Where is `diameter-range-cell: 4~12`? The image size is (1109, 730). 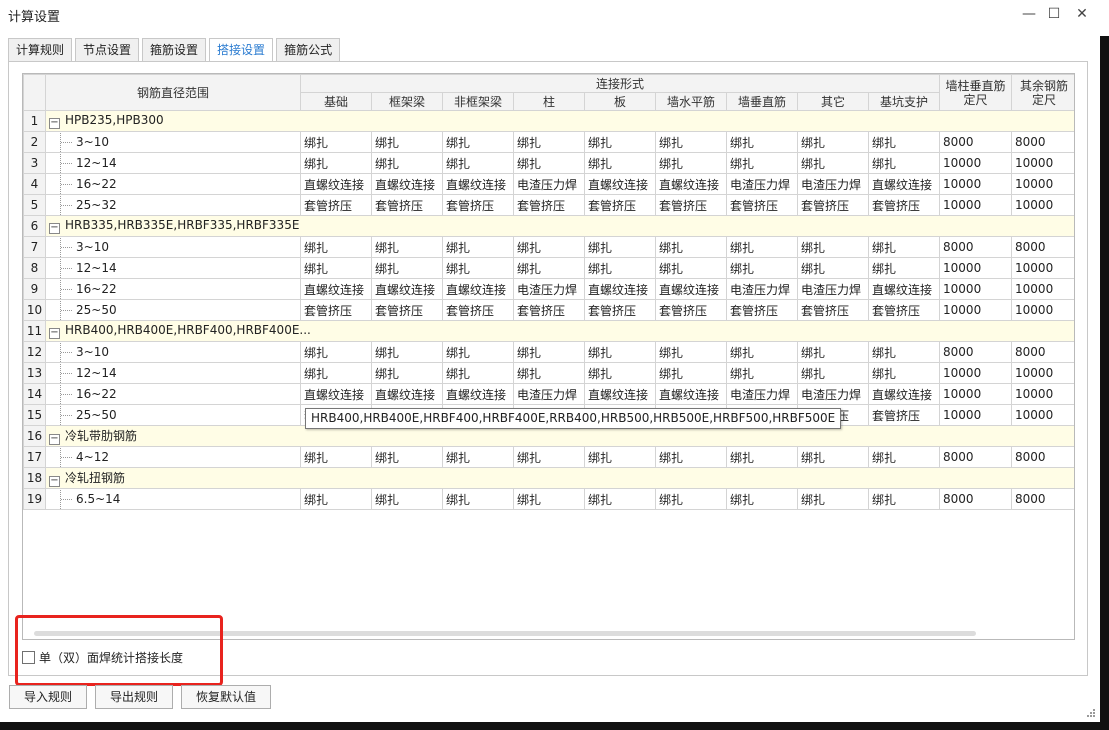 diameter-range-cell: 4~12 is located at coordinates (173, 457).